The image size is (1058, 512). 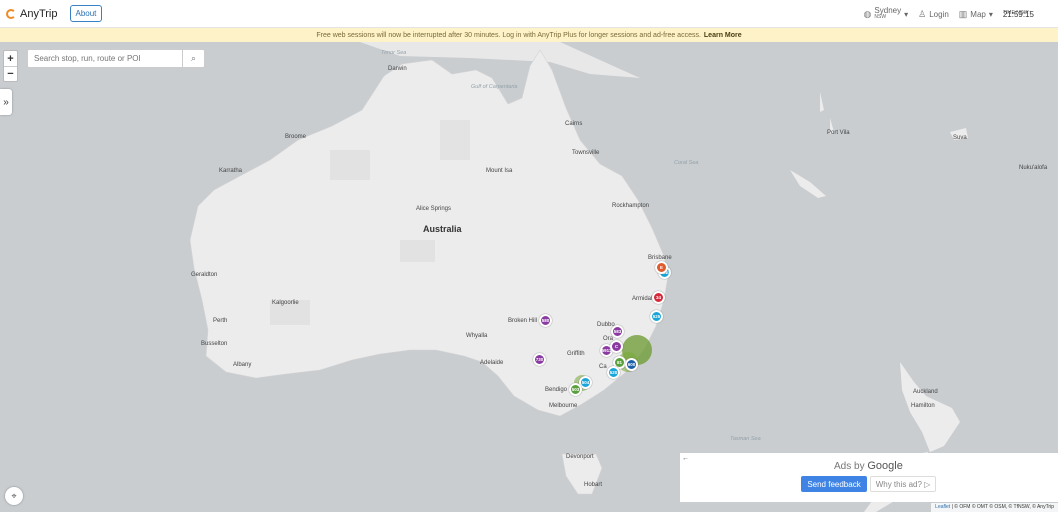 I want to click on map-label-port-vila: Port Vila, so click(x=838, y=133).